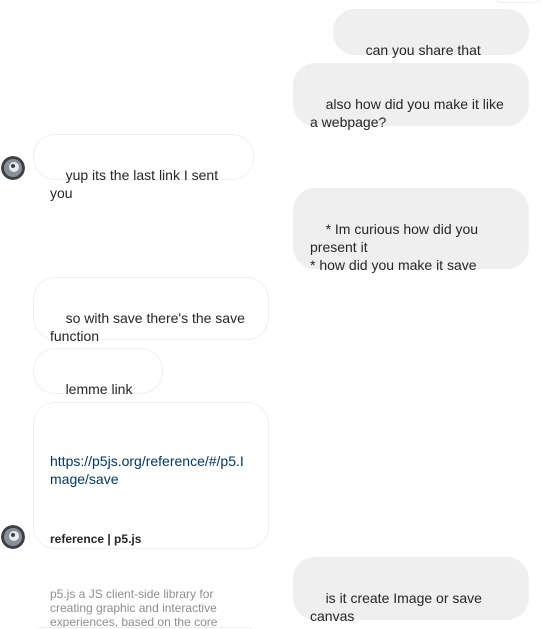 Image resolution: width=542 pixels, height=629 pixels. I want to click on clipped-message-bubble, so click(517, 1).